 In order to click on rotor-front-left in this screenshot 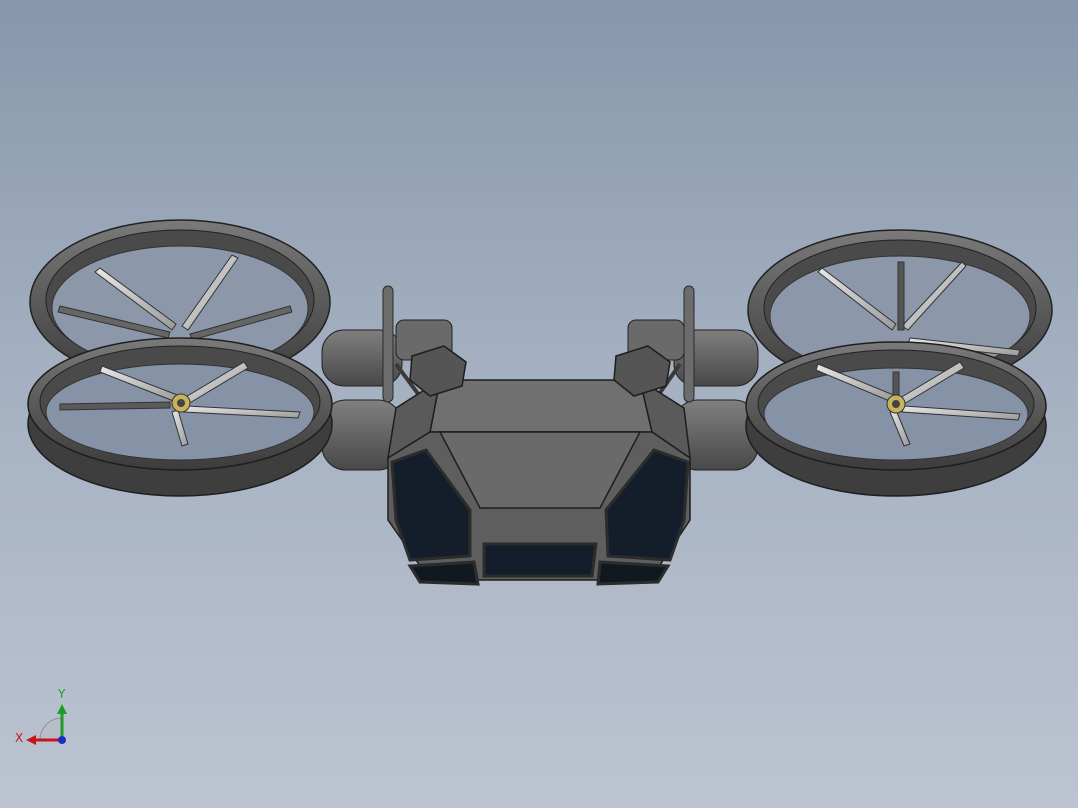, I will do `click(180, 417)`.